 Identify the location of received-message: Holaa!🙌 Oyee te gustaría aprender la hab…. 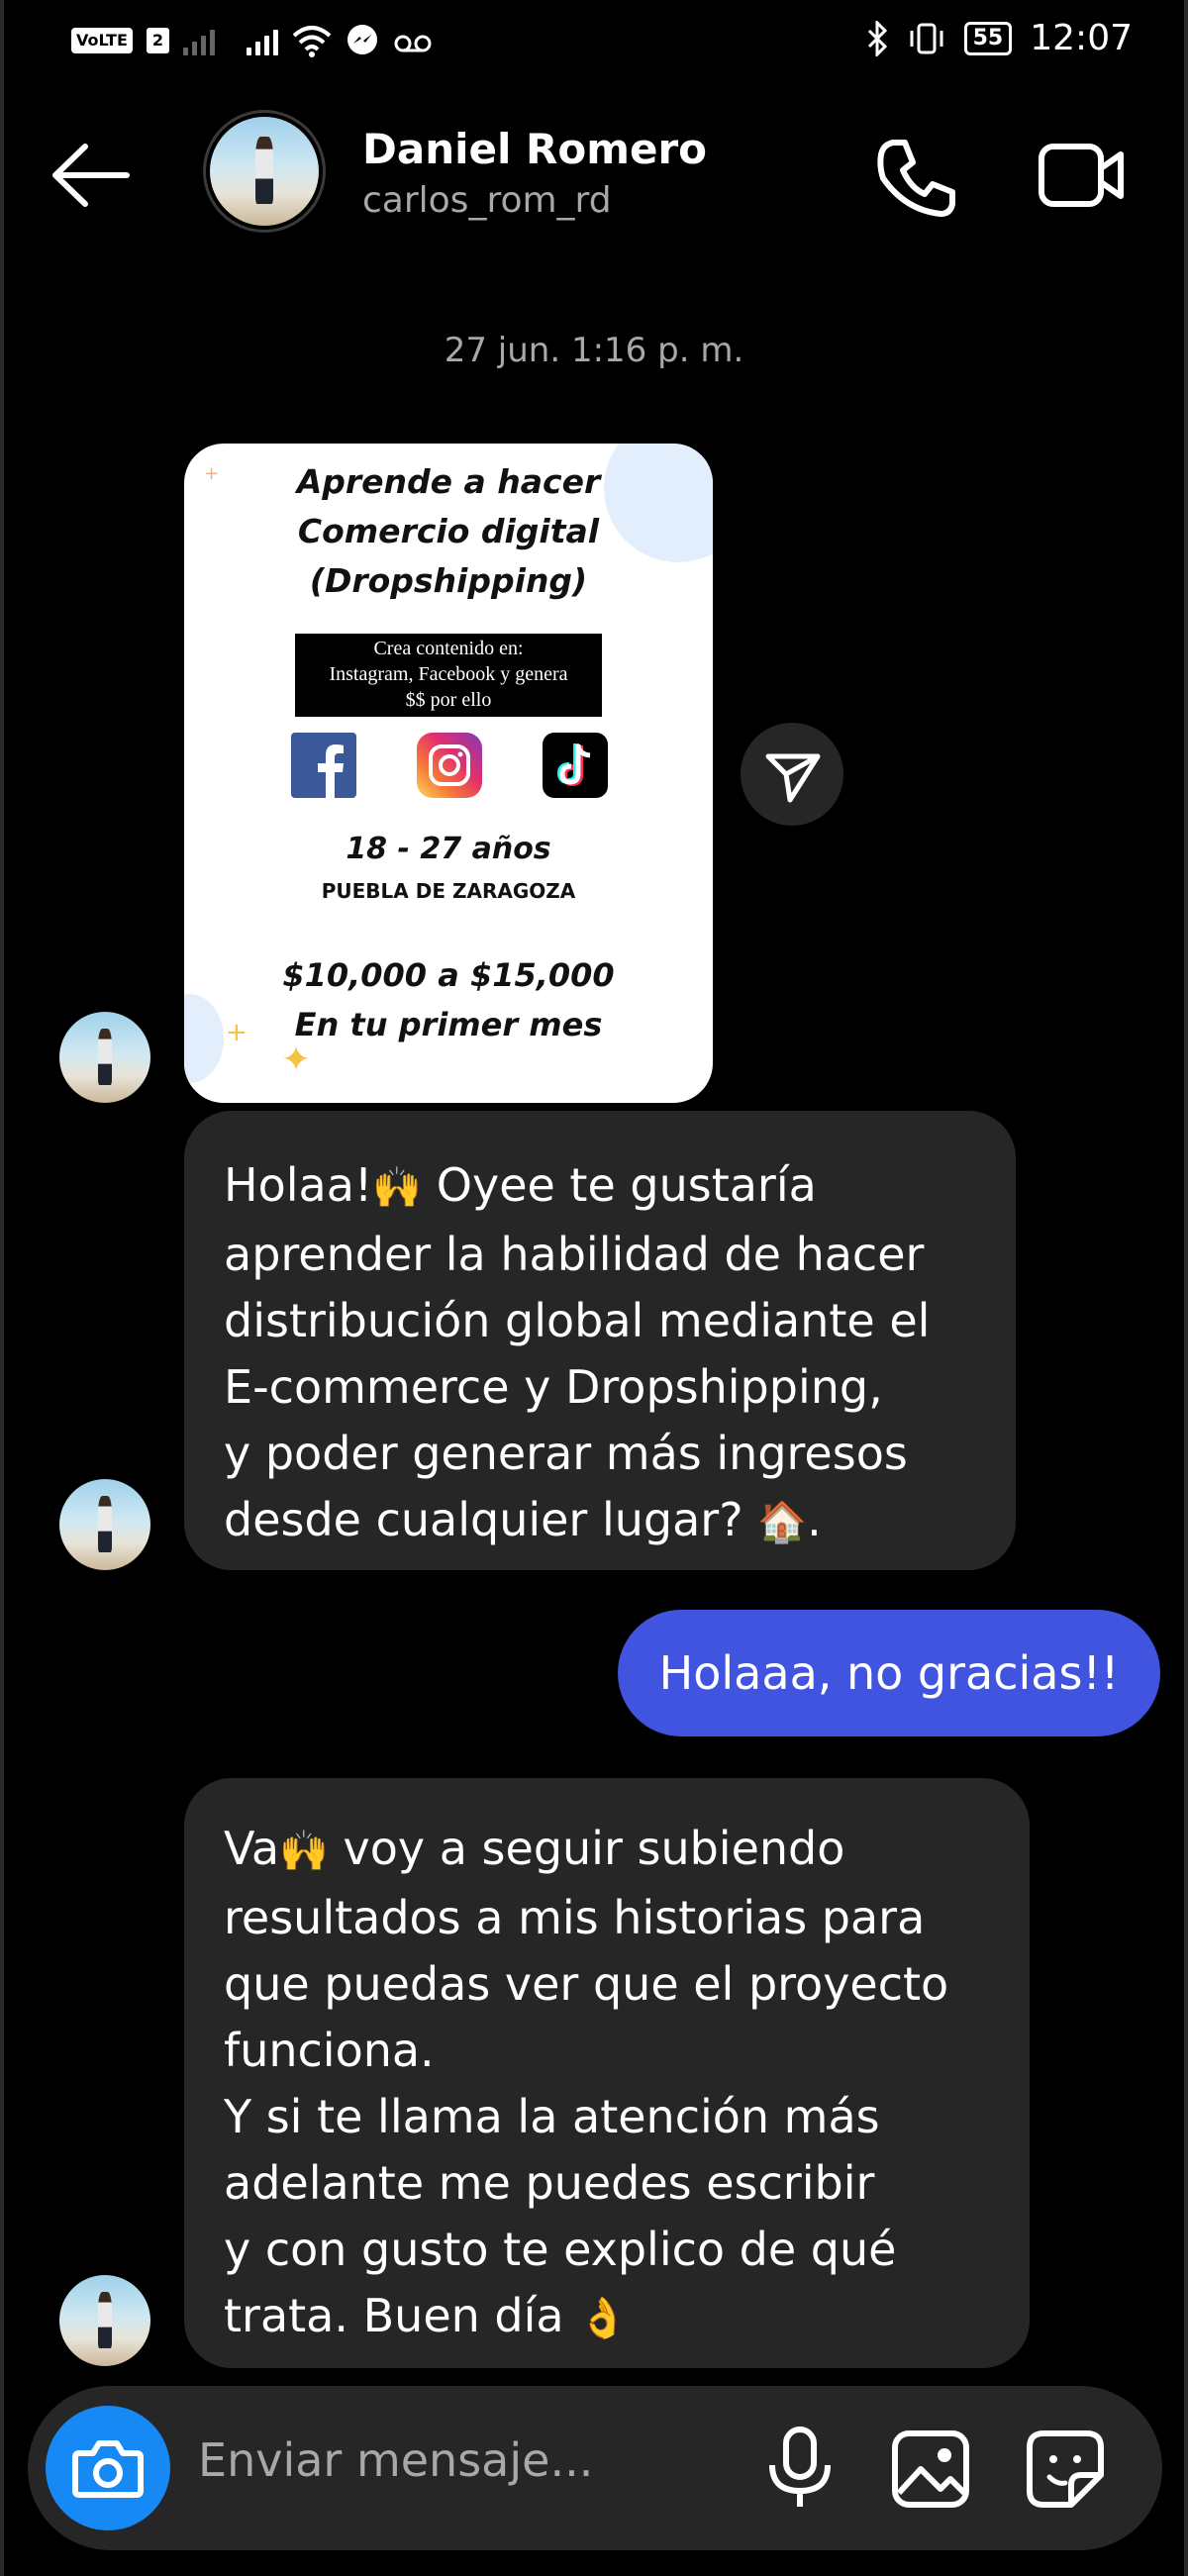
(600, 1341).